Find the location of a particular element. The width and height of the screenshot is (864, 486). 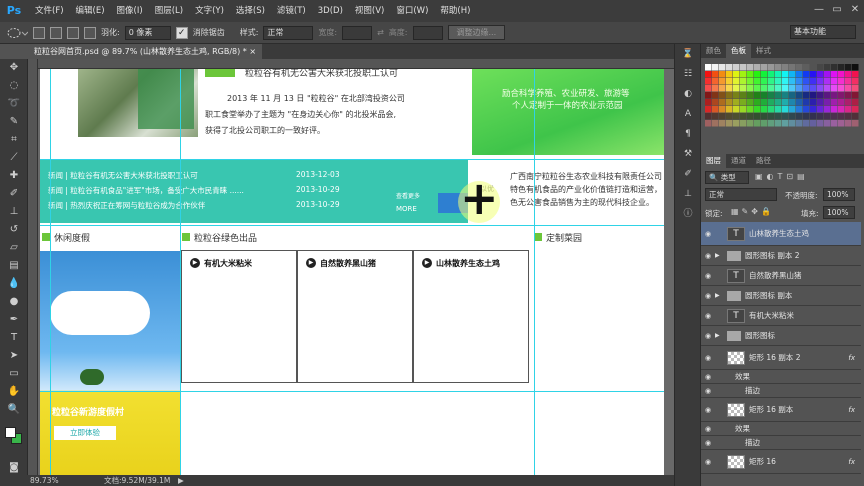

fx-icon: fx is located at coordinates (851, 462).